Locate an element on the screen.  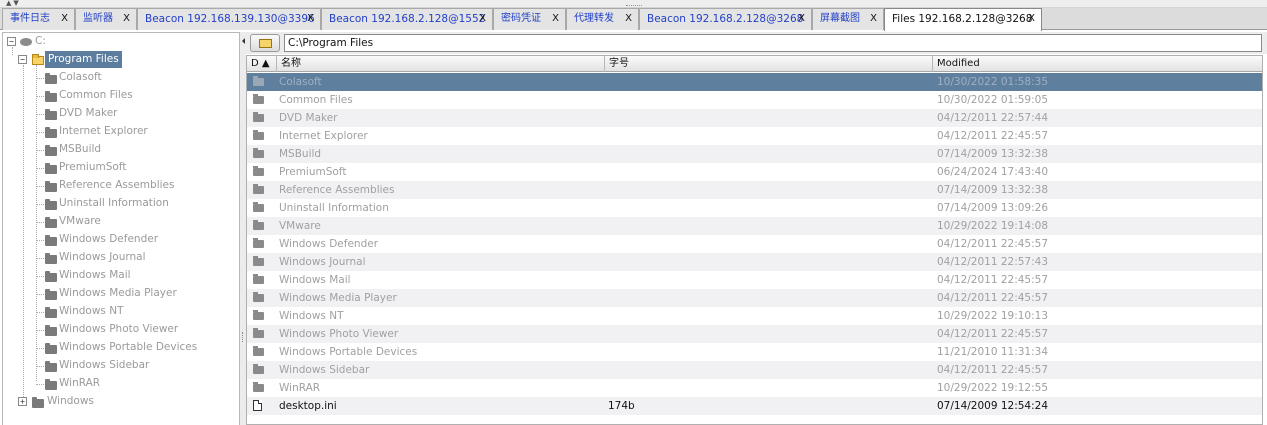
tab-screenshots: 屏幕截图 X is located at coordinates (848, 19).